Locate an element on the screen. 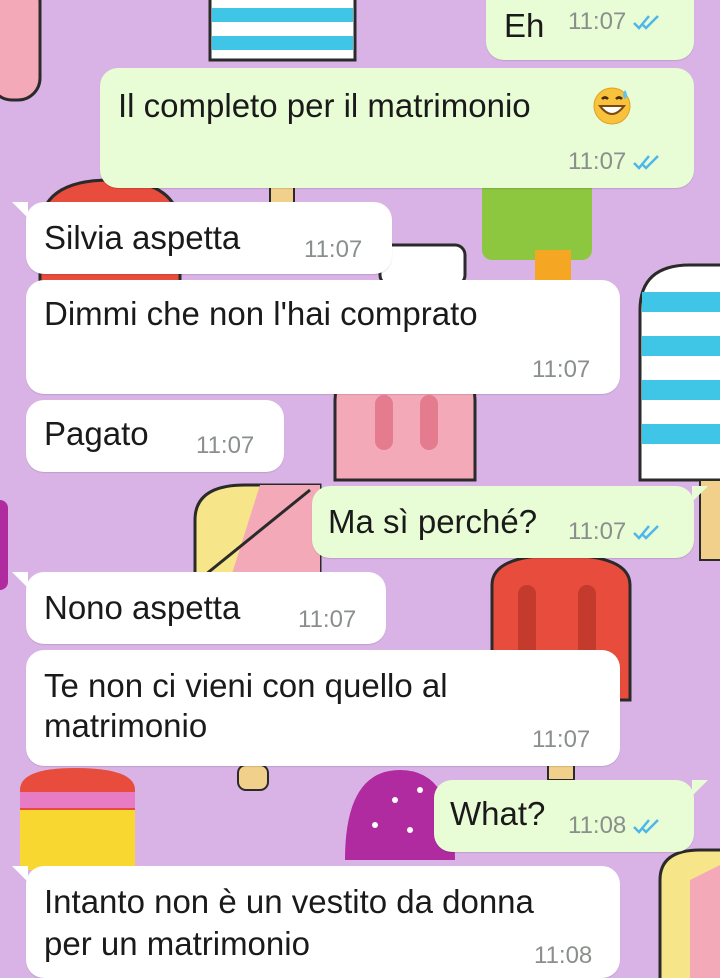  message-text: Dimmi che non l'hai comprato is located at coordinates (261, 313).